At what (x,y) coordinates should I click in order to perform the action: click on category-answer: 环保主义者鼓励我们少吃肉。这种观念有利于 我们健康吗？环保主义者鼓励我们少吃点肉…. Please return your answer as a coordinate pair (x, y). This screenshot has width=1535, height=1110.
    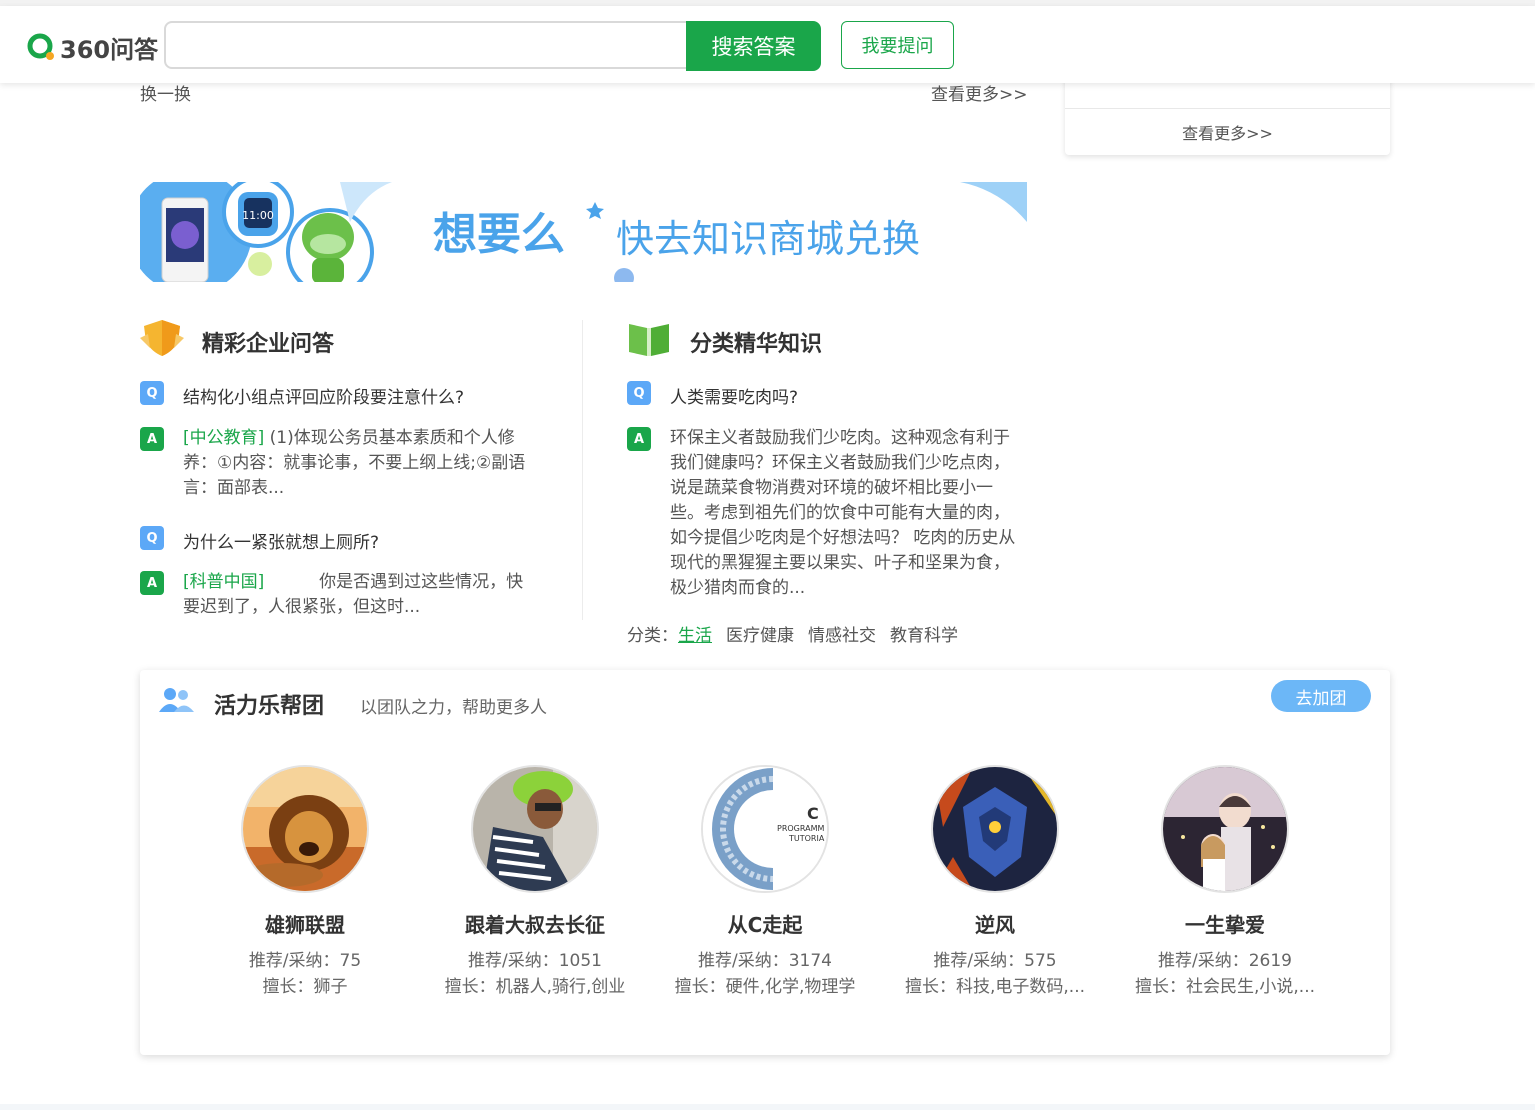
    Looking at the image, I should click on (860, 513).